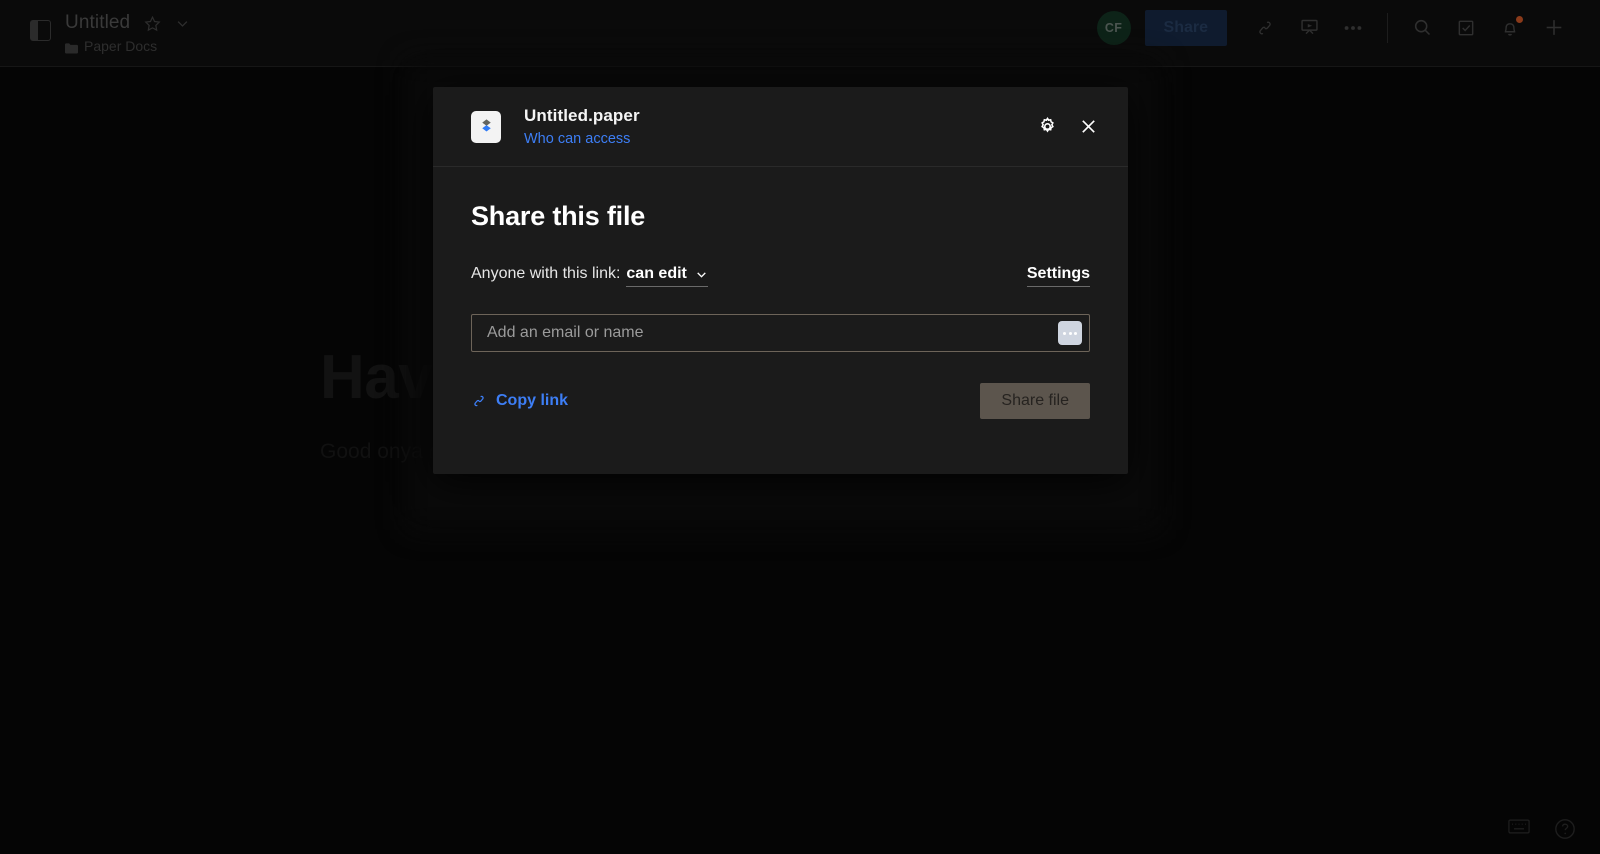 The width and height of the screenshot is (1600, 854). I want to click on document-title-row: Untitled, so click(127, 23).